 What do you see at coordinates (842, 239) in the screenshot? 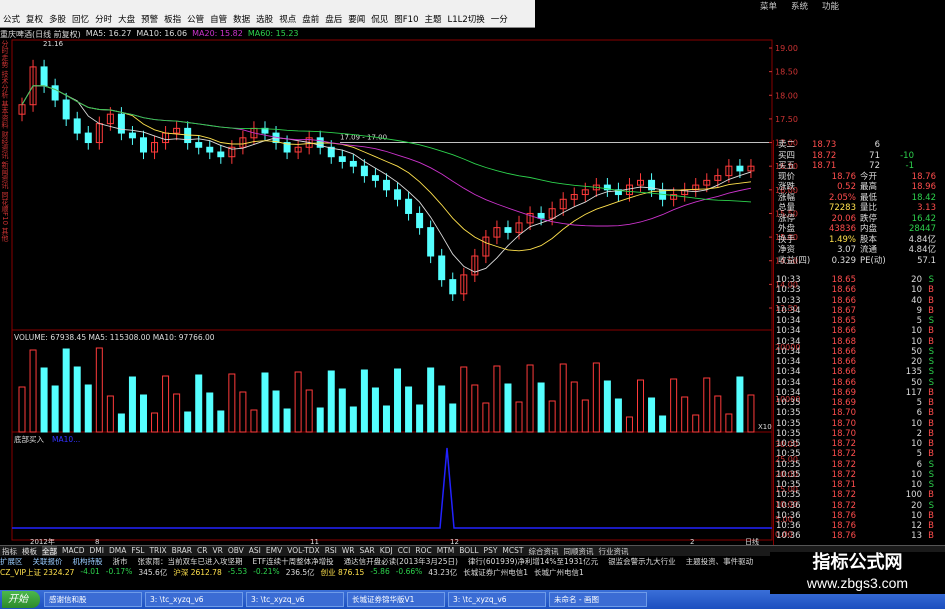
I see `stat-value: 1.49%` at bounding box center [842, 239].